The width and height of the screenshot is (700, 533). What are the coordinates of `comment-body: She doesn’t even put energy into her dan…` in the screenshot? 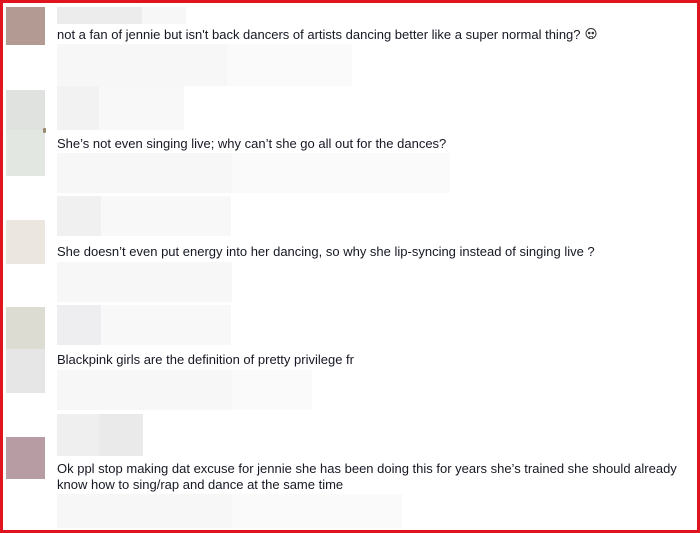 It's located at (326, 251).